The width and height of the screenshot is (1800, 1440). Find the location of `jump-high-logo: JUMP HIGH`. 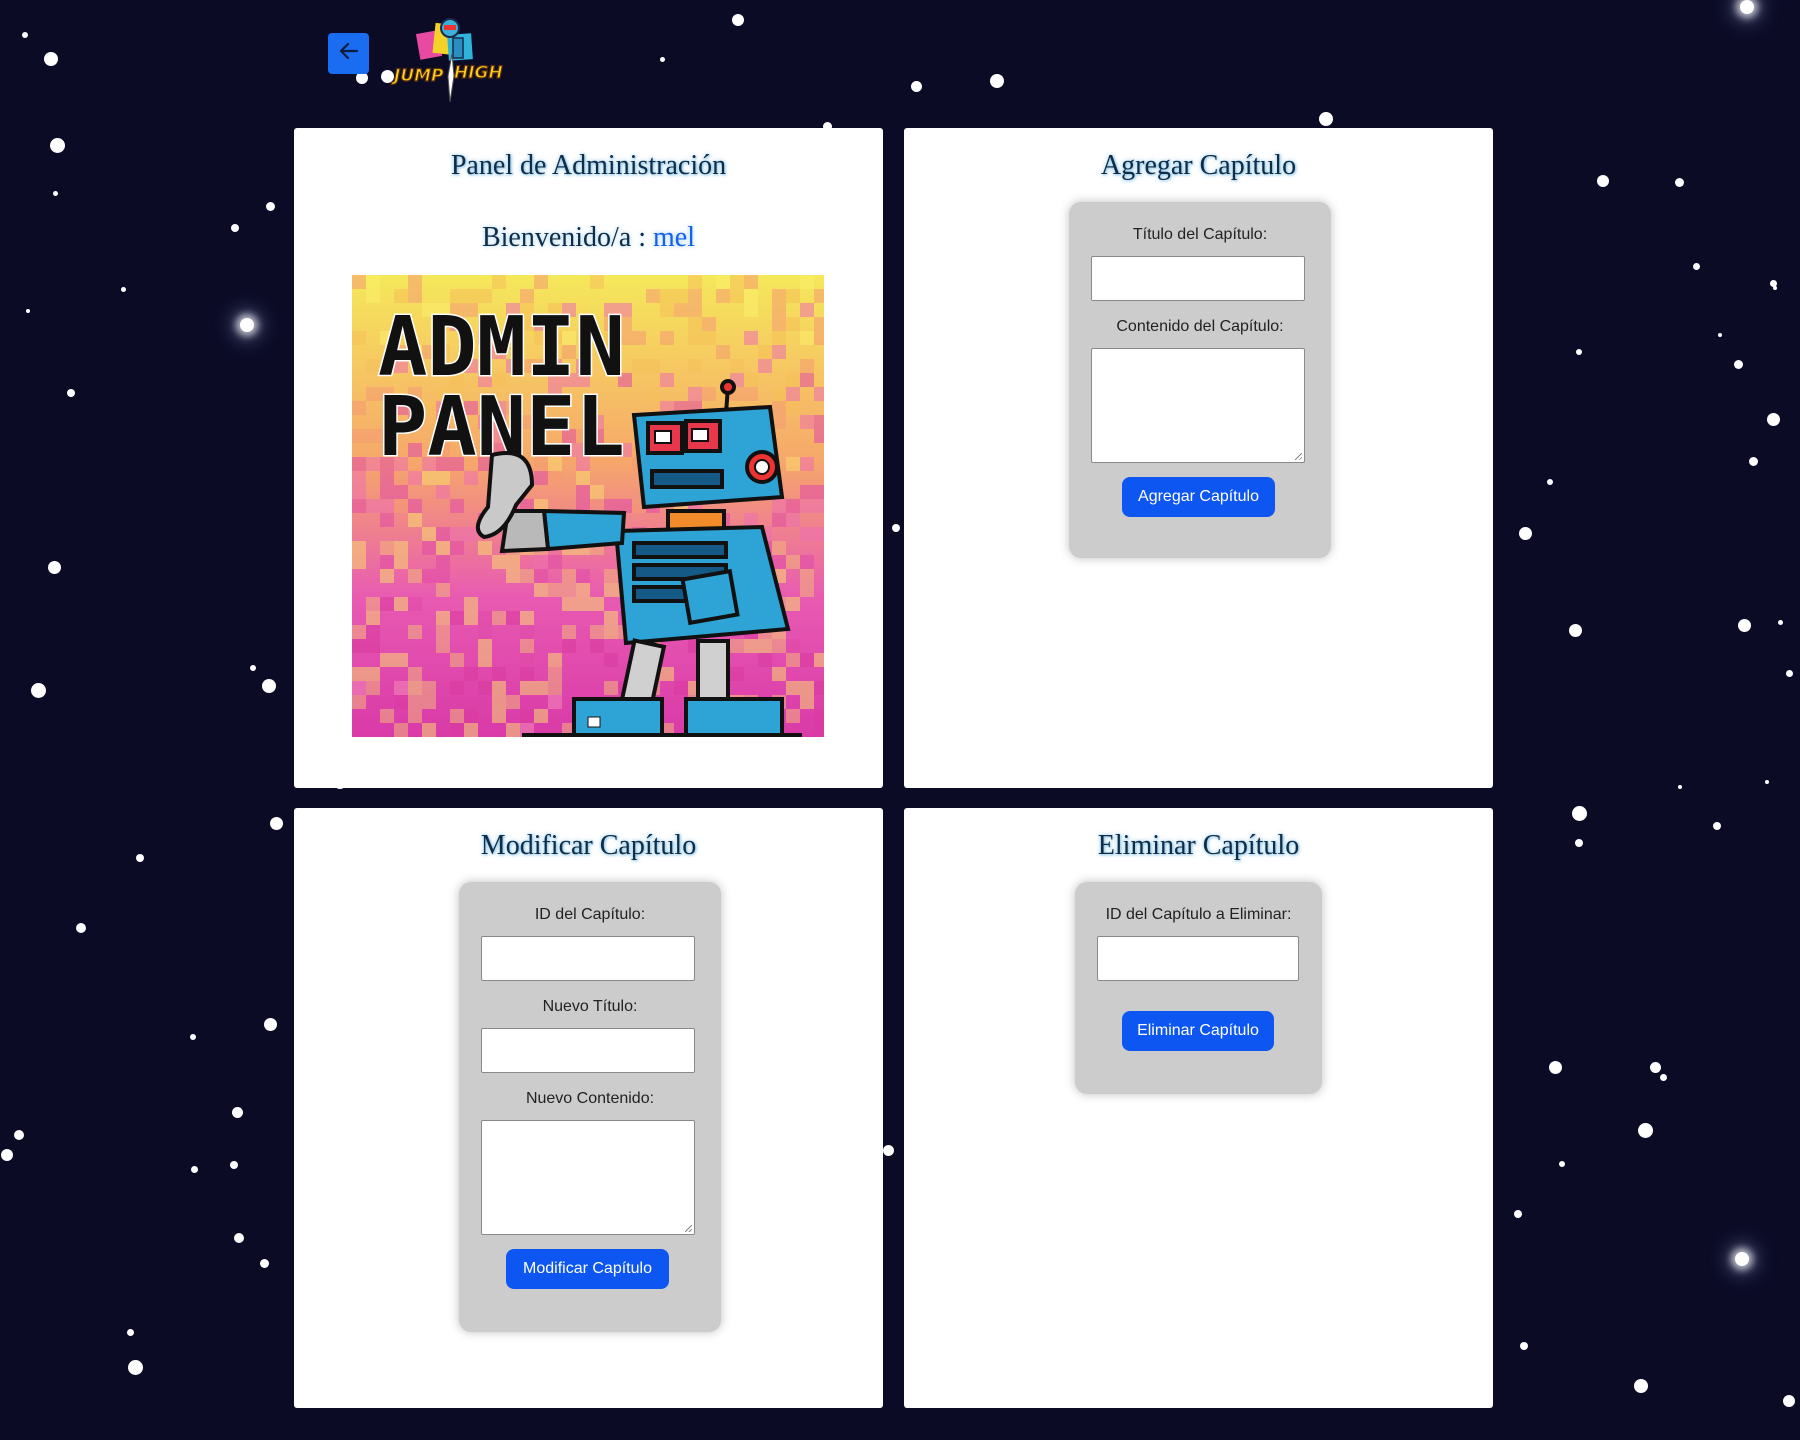

jump-high-logo: JUMP HIGH is located at coordinates (451, 61).